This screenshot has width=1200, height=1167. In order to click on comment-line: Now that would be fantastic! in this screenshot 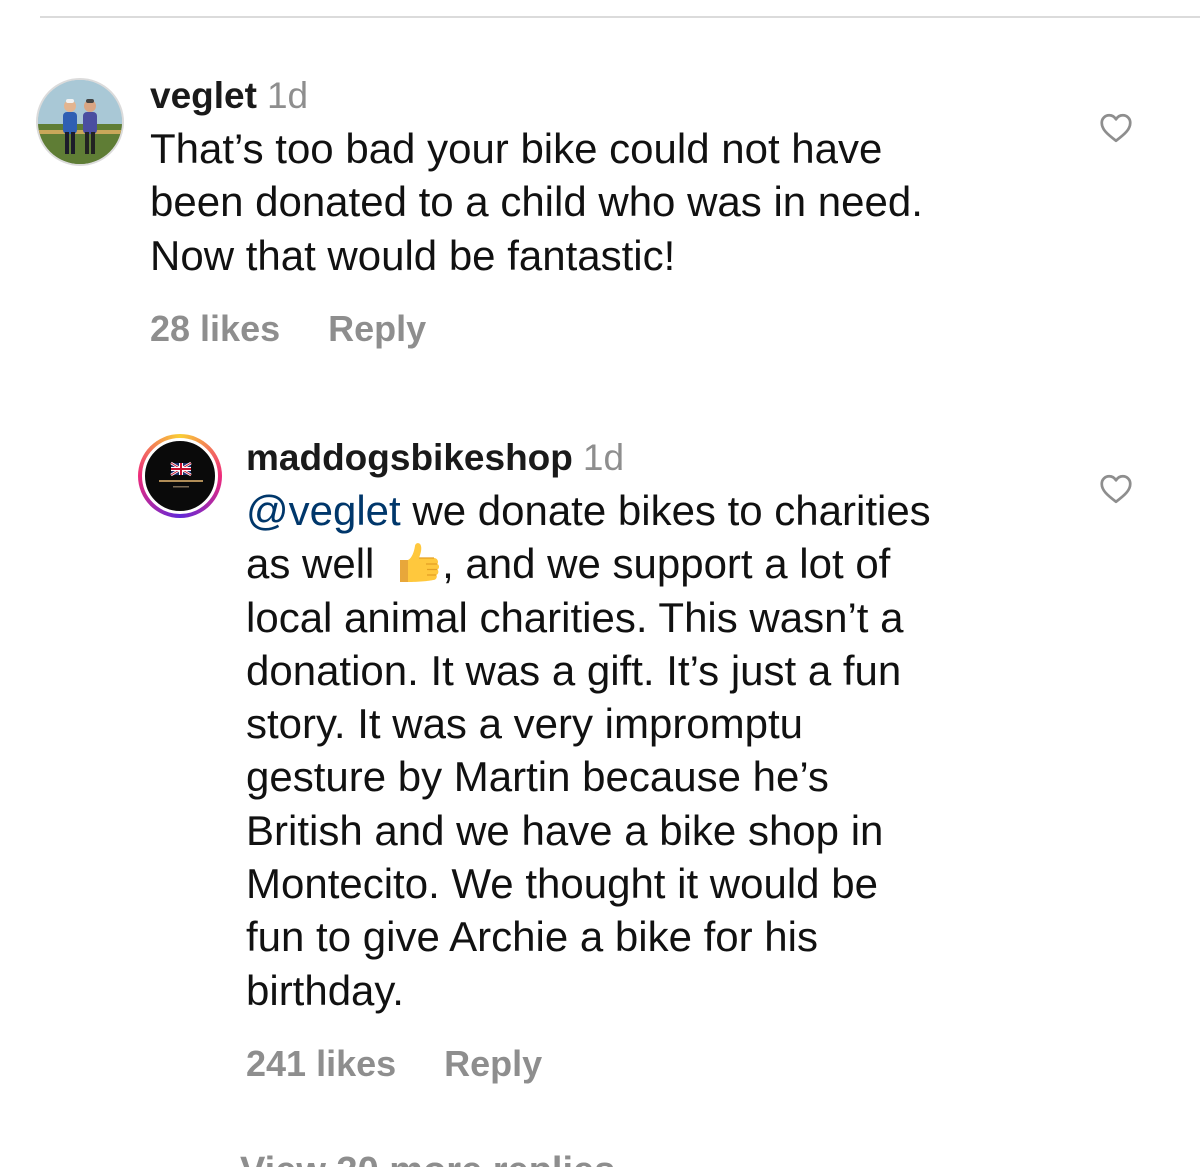, I will do `click(413, 255)`.